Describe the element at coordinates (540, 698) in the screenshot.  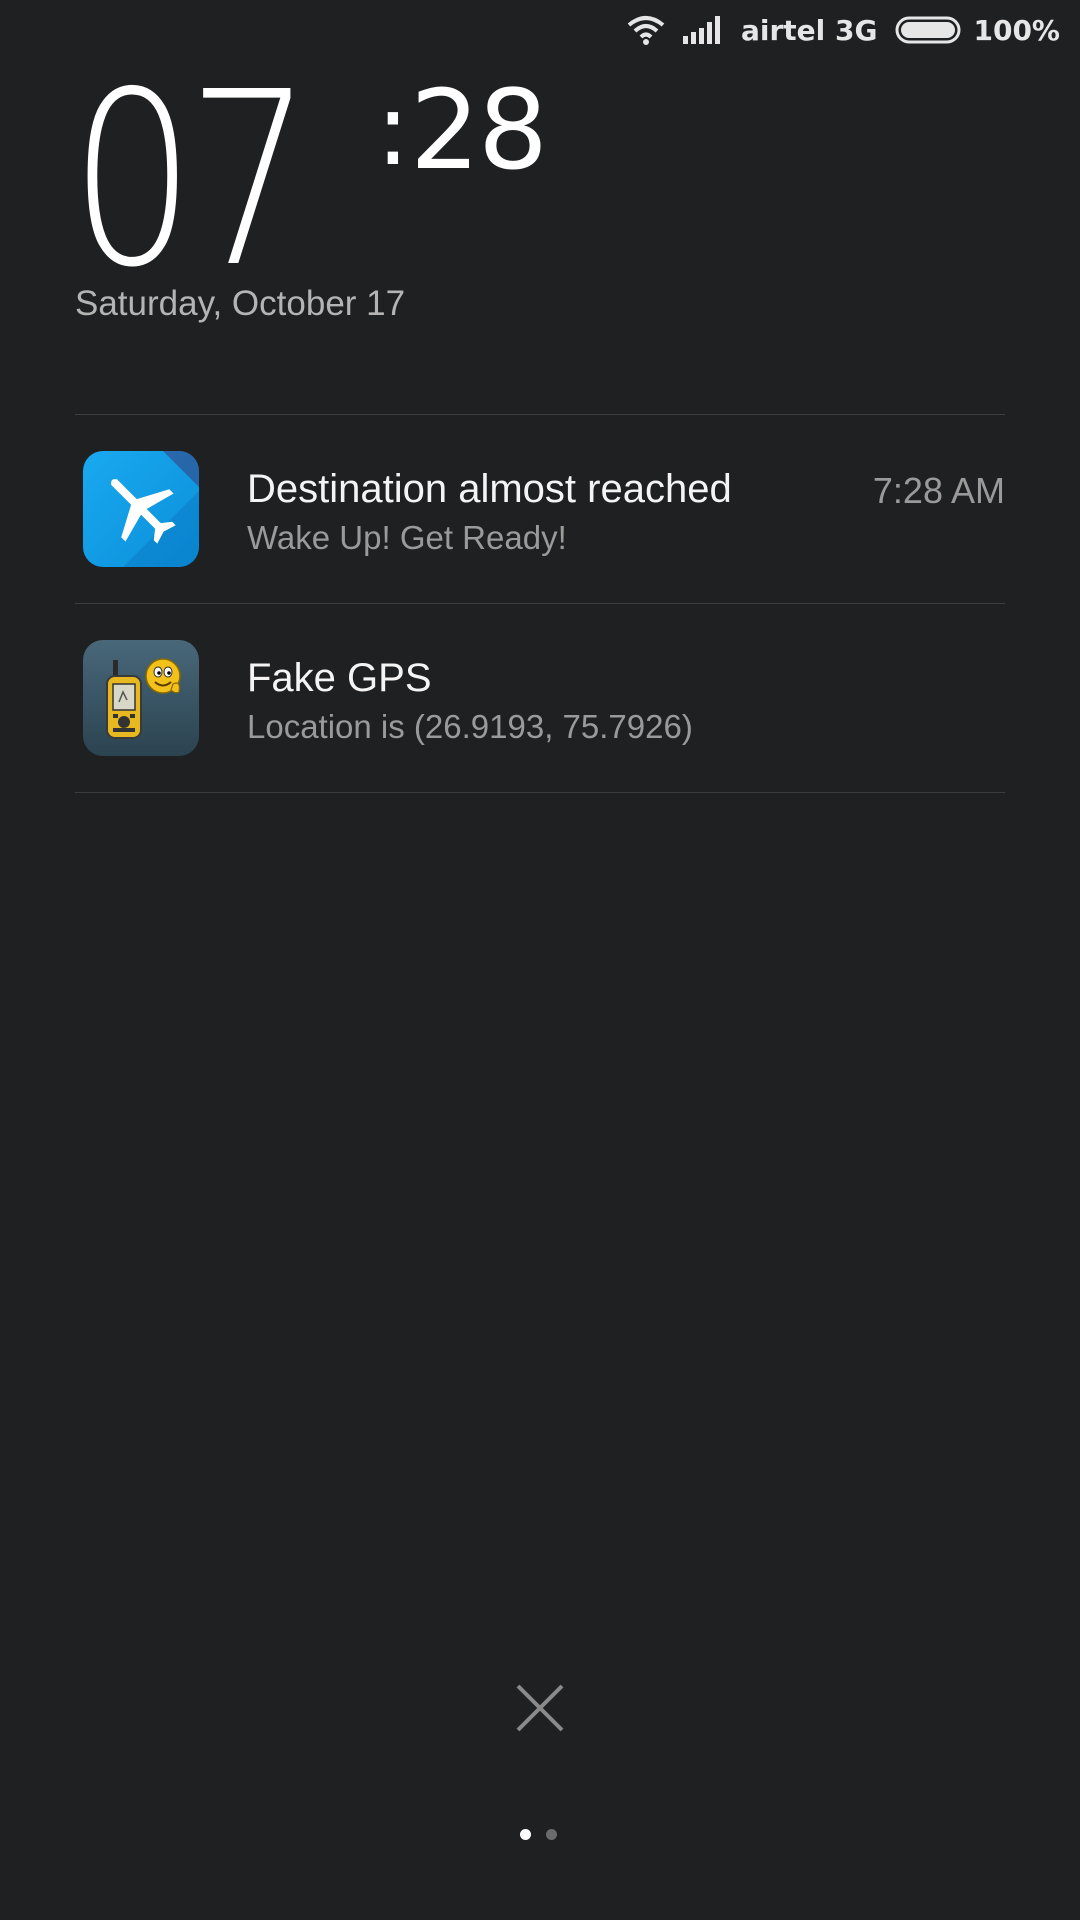
I see `notification-item: Fake GPS Location is (26.9193, 75.7926)` at that location.